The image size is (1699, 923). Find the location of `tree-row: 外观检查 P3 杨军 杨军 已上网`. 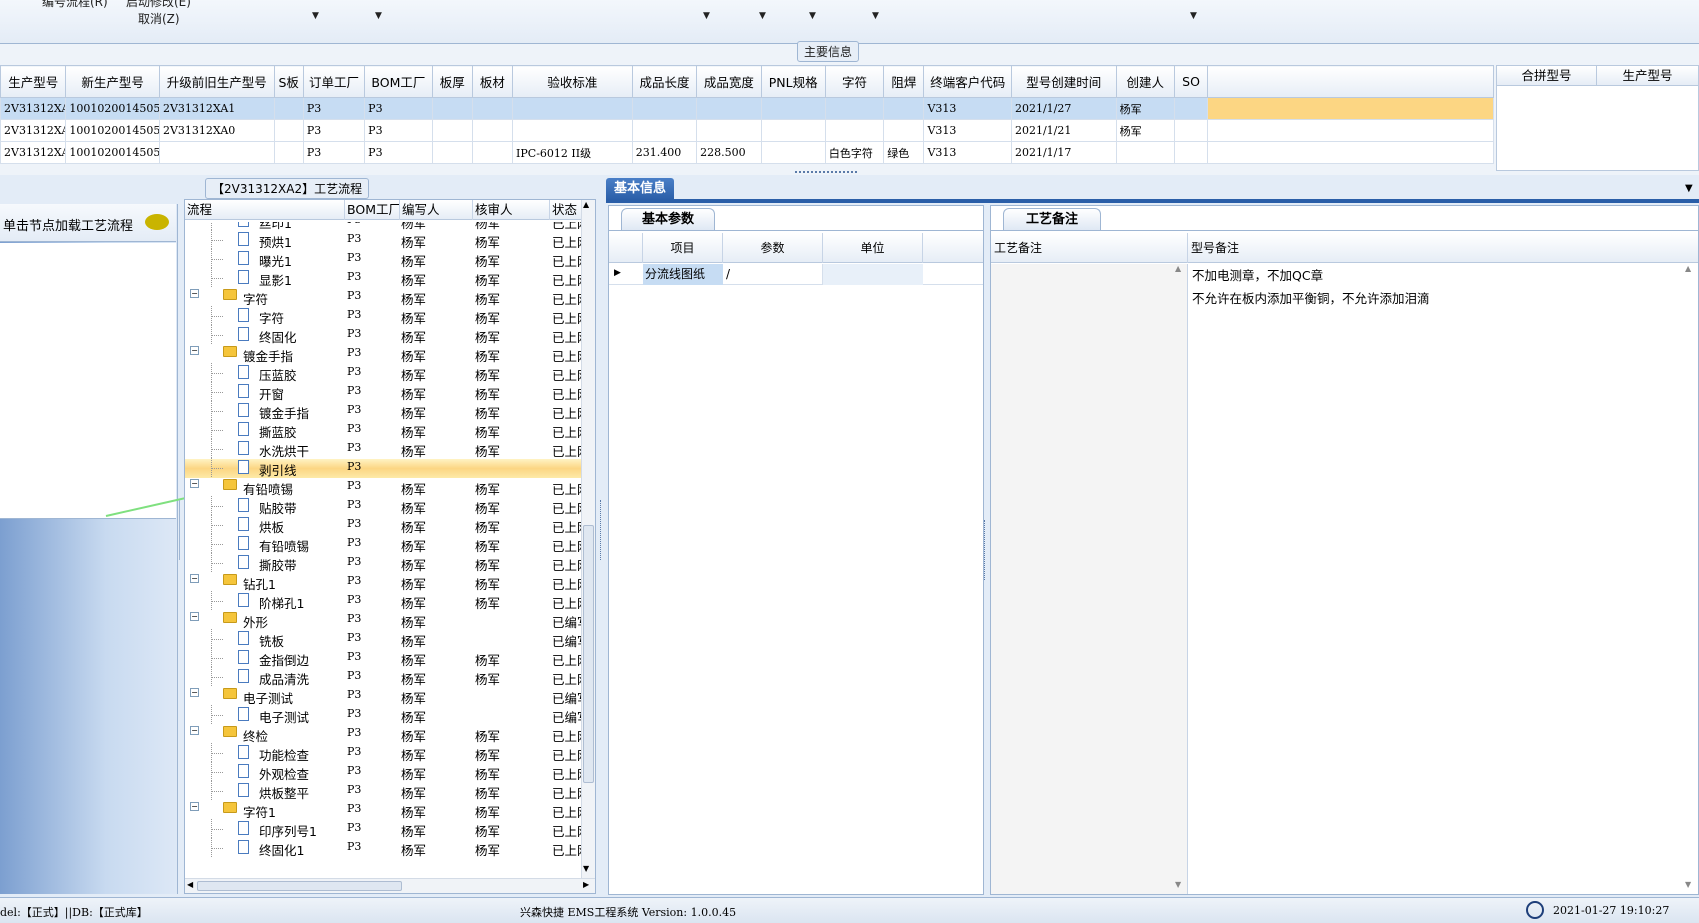

tree-row: 外观检查 P3 杨军 杨军 已上网 is located at coordinates (383, 772).